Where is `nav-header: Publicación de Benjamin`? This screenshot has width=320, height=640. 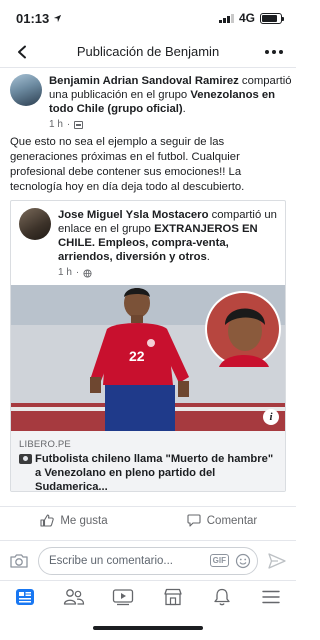
nav-header: Publicación de Benjamin is located at coordinates (148, 52).